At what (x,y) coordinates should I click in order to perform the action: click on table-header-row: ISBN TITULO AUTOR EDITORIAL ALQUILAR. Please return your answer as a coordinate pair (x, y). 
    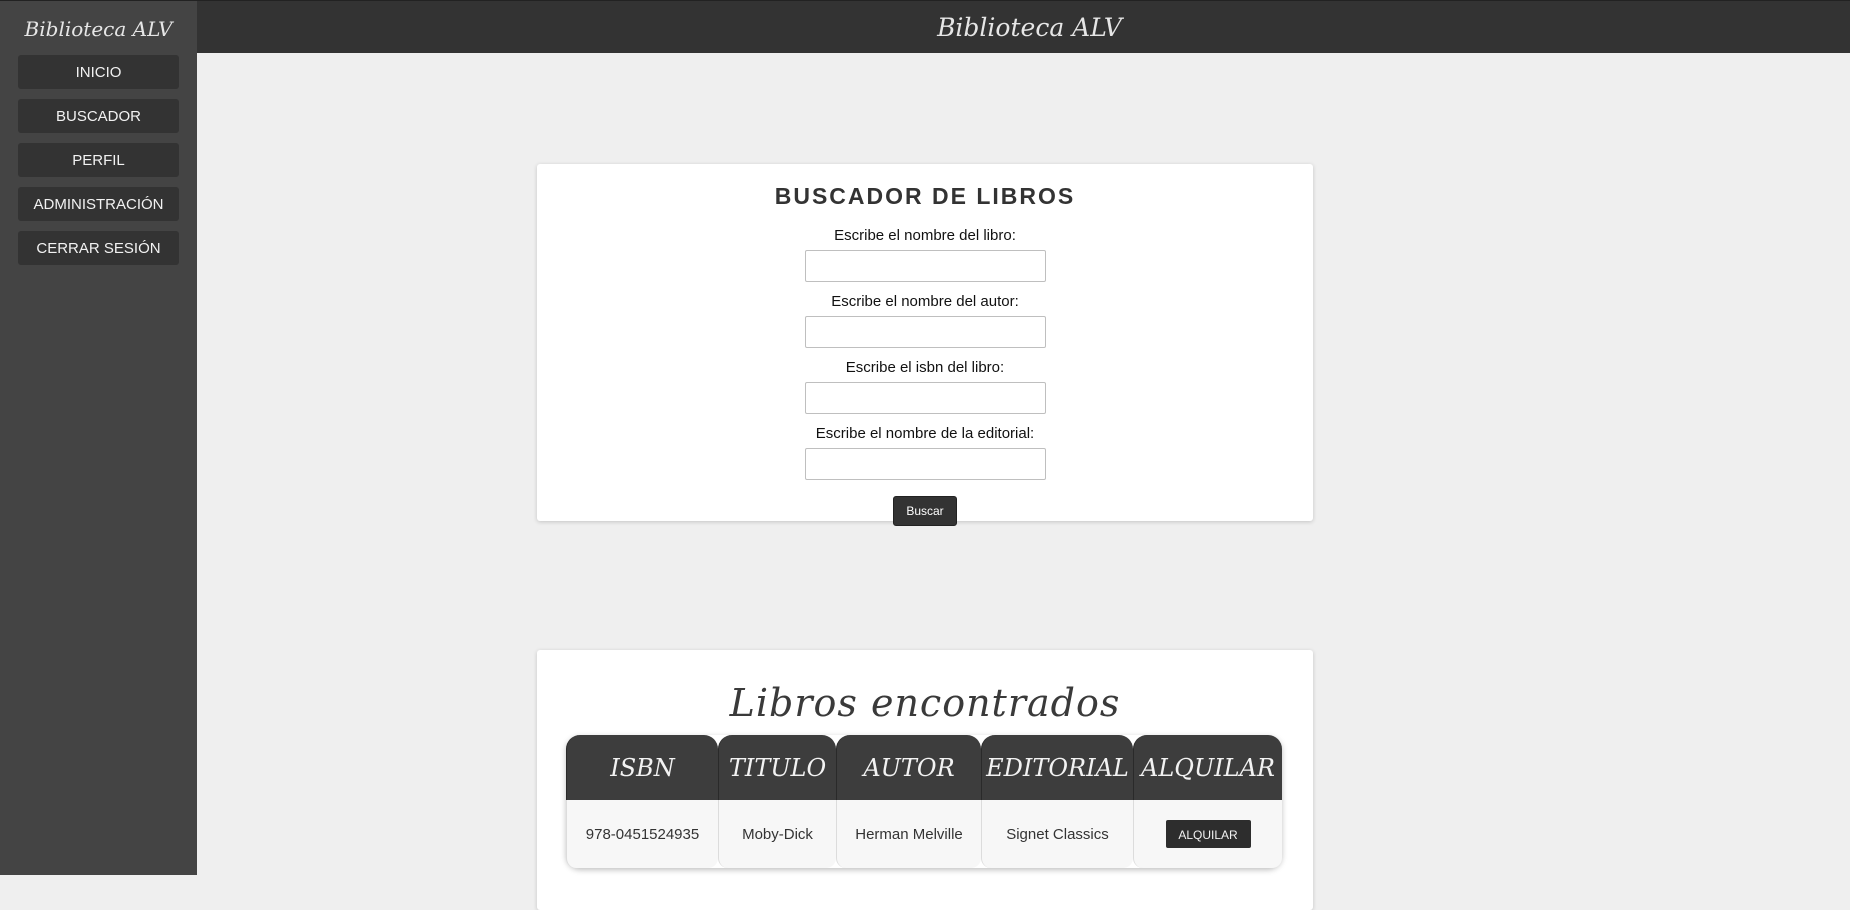
    Looking at the image, I should click on (924, 767).